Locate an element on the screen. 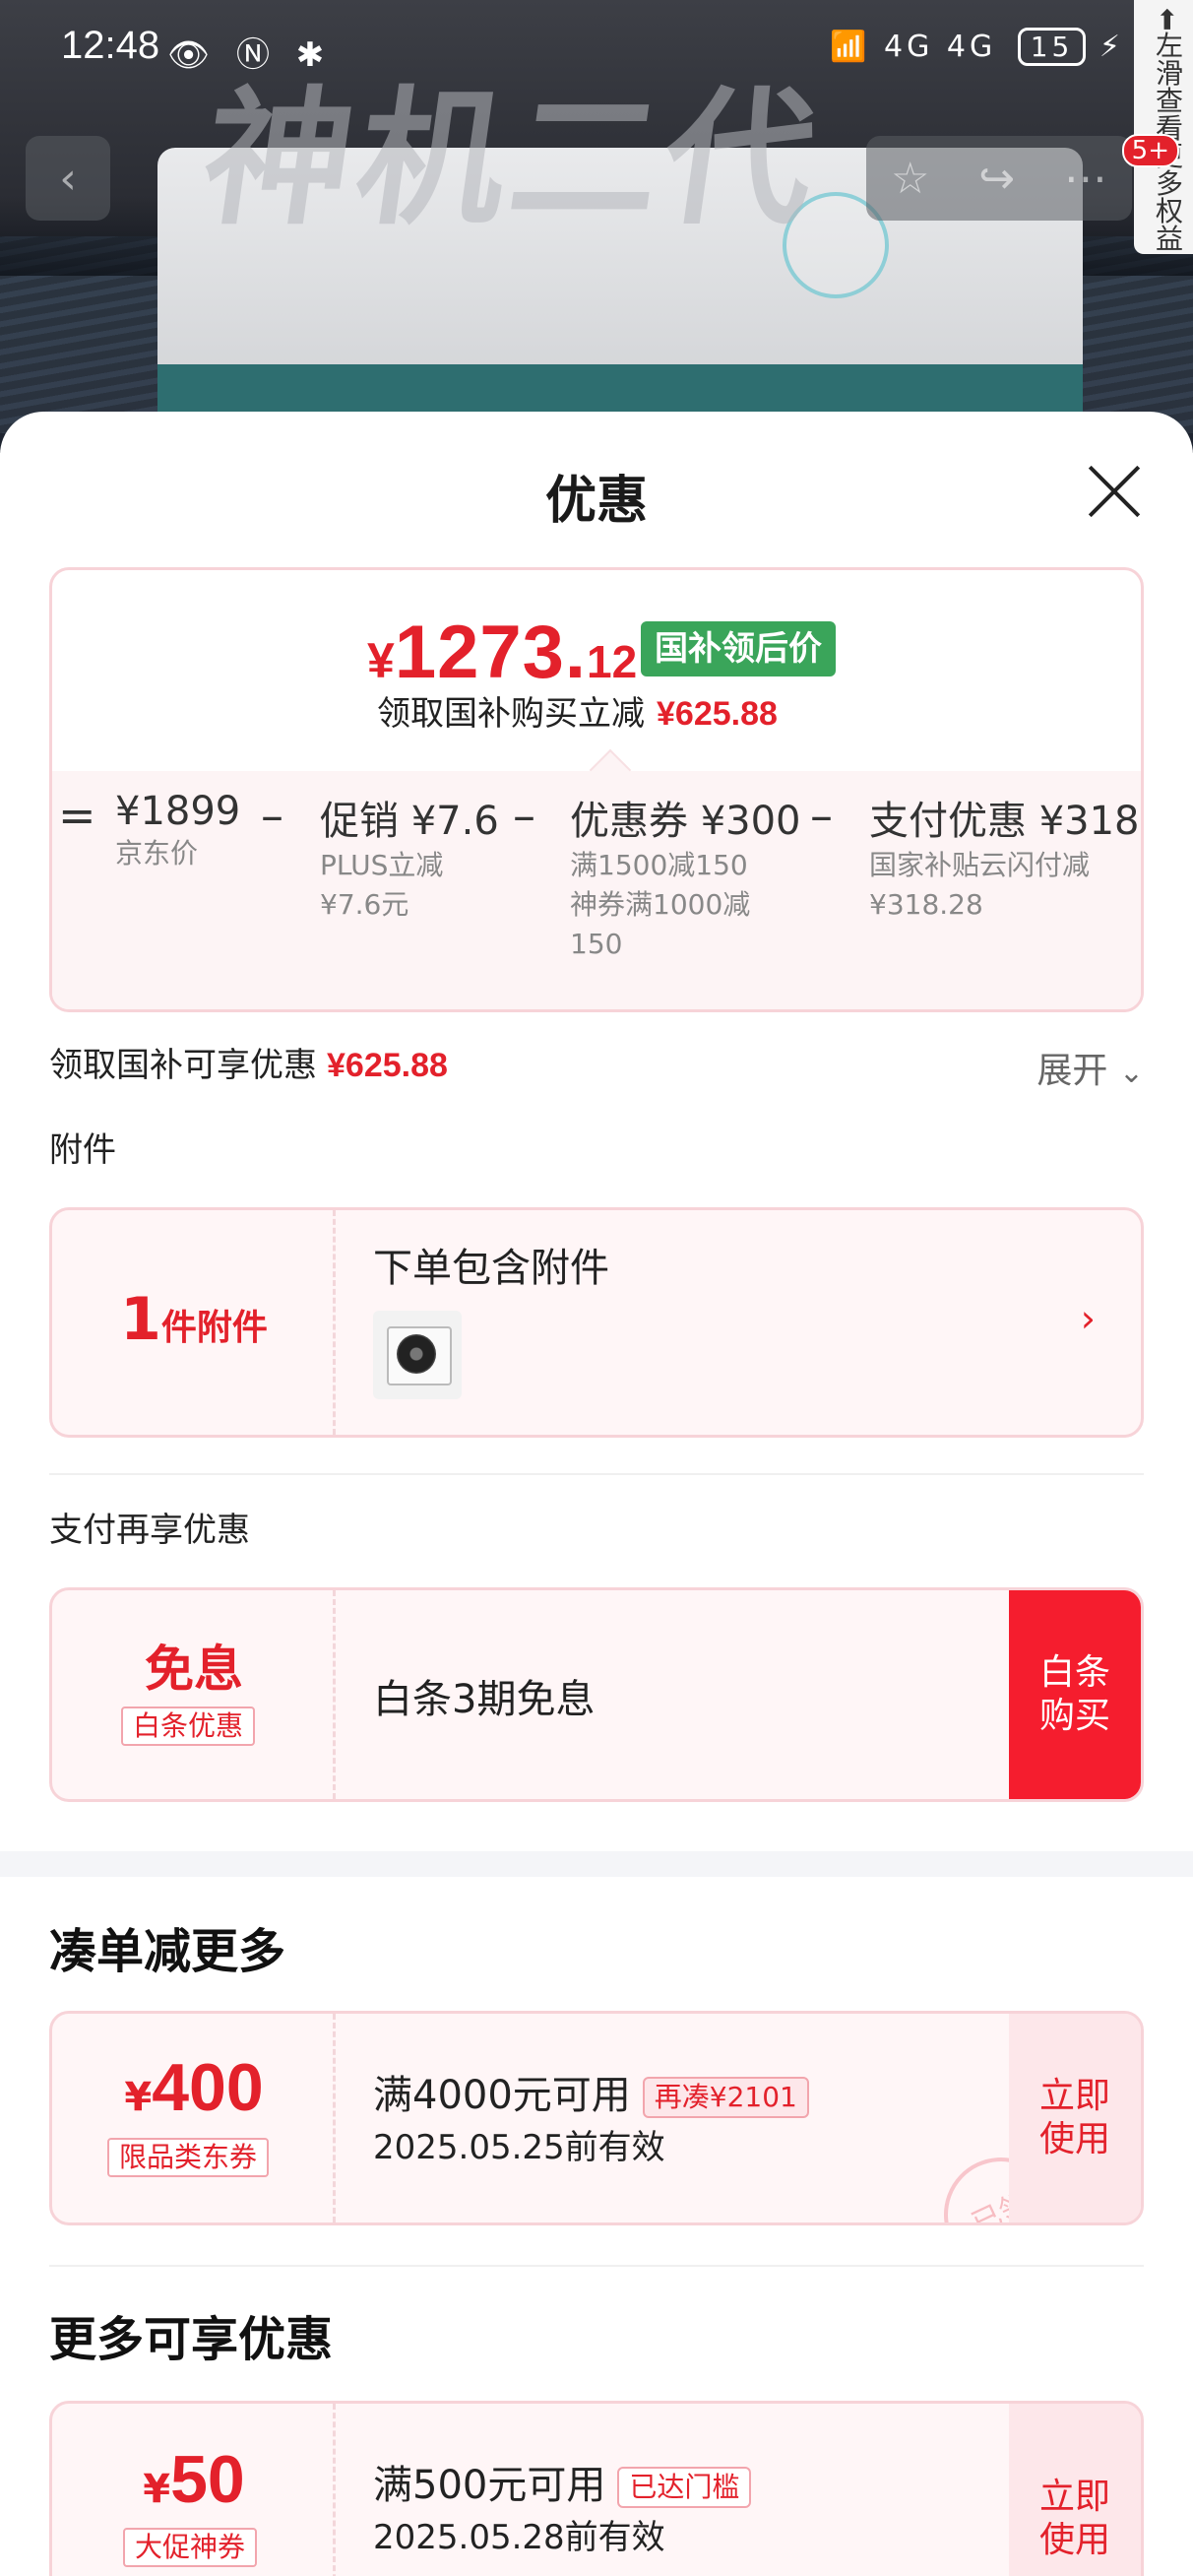  accessory-count-number: 1 is located at coordinates (140, 1319).